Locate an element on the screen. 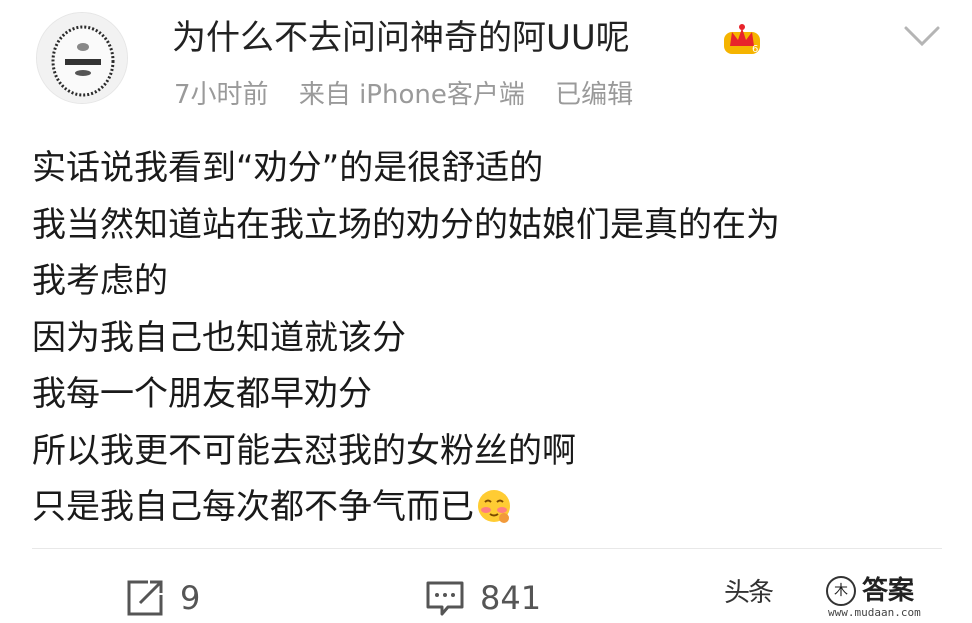  divider is located at coordinates (487, 548).